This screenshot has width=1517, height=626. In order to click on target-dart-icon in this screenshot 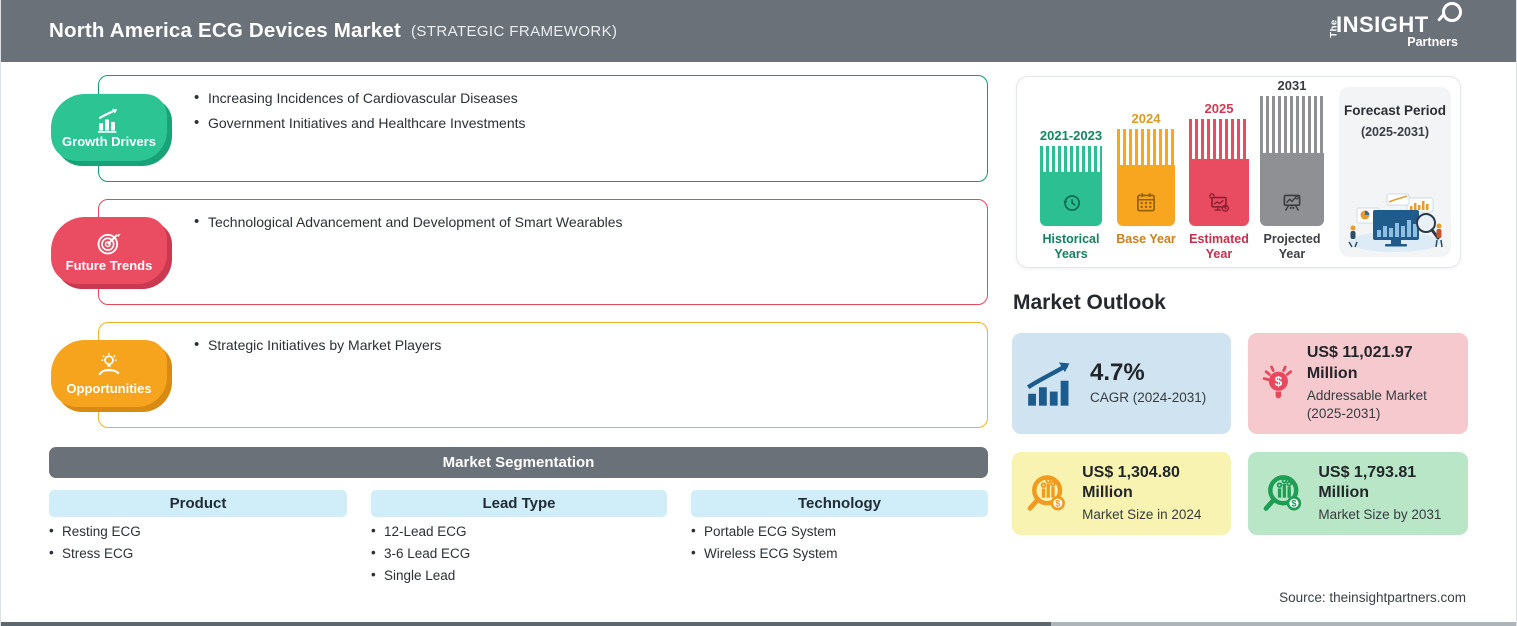, I will do `click(109, 243)`.